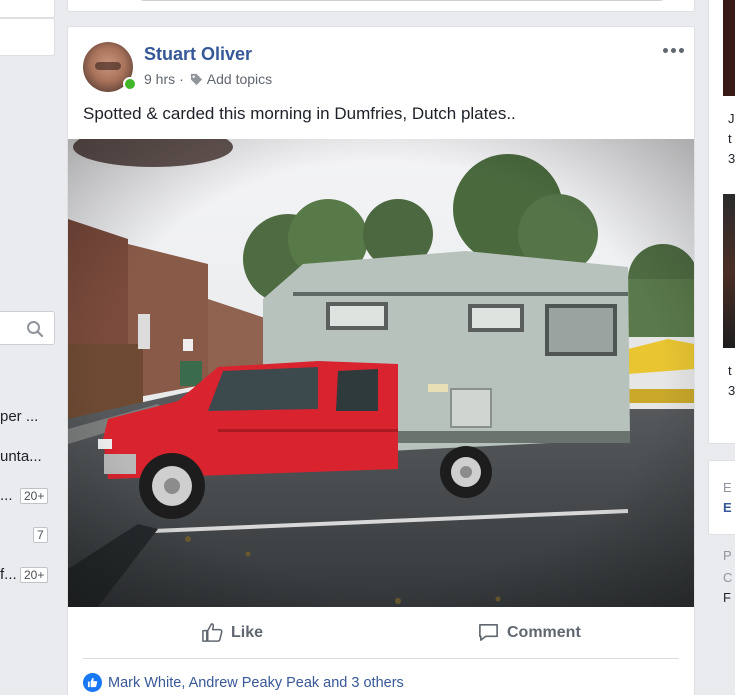  What do you see at coordinates (727, 487) in the screenshot?
I see `right-card-label: E` at bounding box center [727, 487].